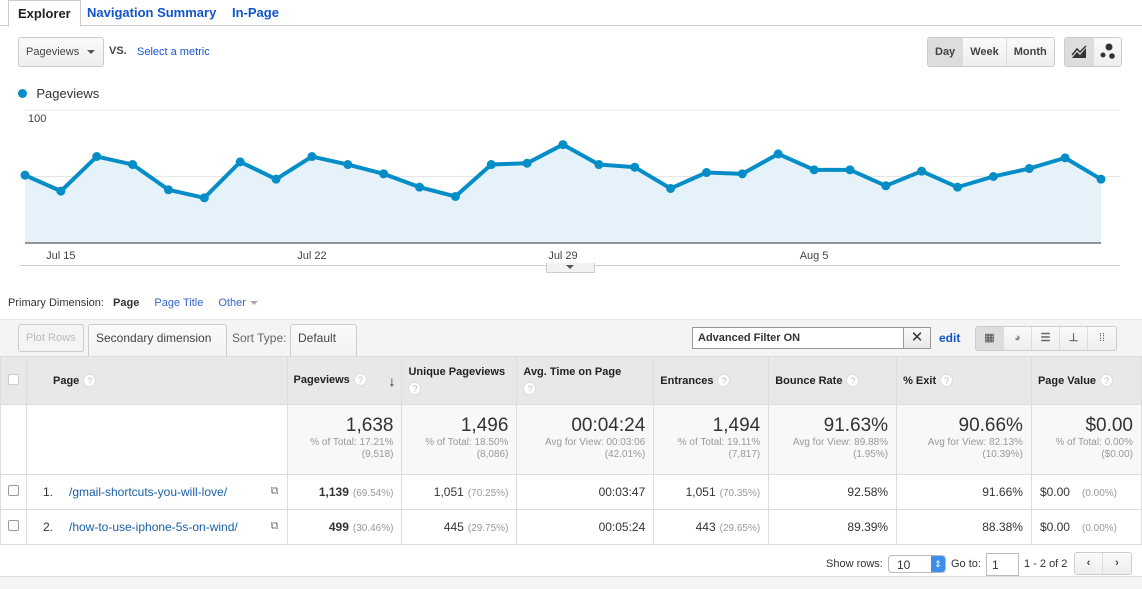  What do you see at coordinates (151, 13) in the screenshot?
I see `tab-navigation-summary: Navigation Summary` at bounding box center [151, 13].